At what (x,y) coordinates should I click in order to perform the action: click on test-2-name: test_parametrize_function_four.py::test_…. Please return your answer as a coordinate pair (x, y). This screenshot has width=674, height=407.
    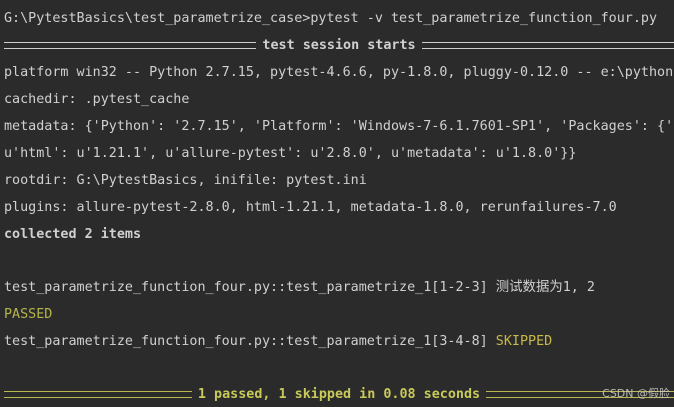
    Looking at the image, I should click on (250, 341).